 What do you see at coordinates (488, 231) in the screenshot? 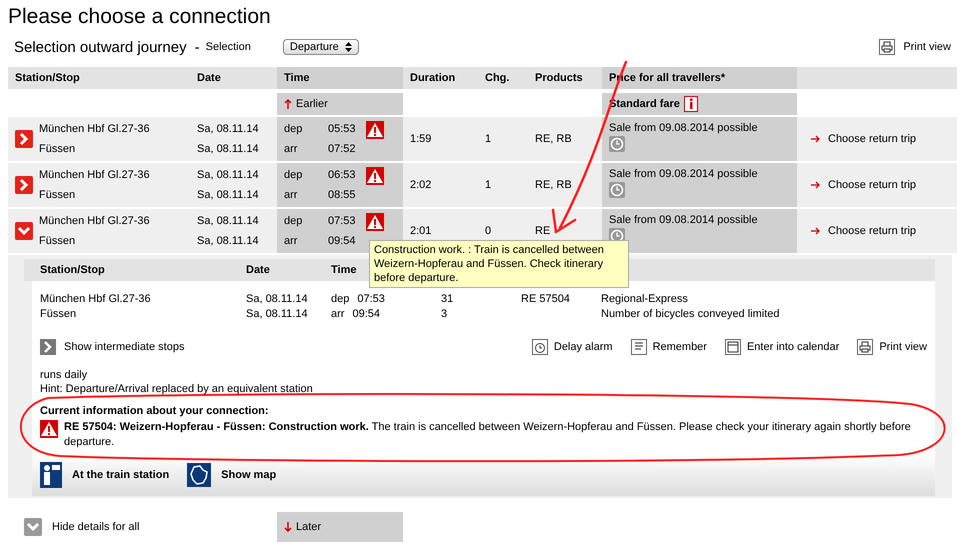
I see `changes-text: 0` at bounding box center [488, 231].